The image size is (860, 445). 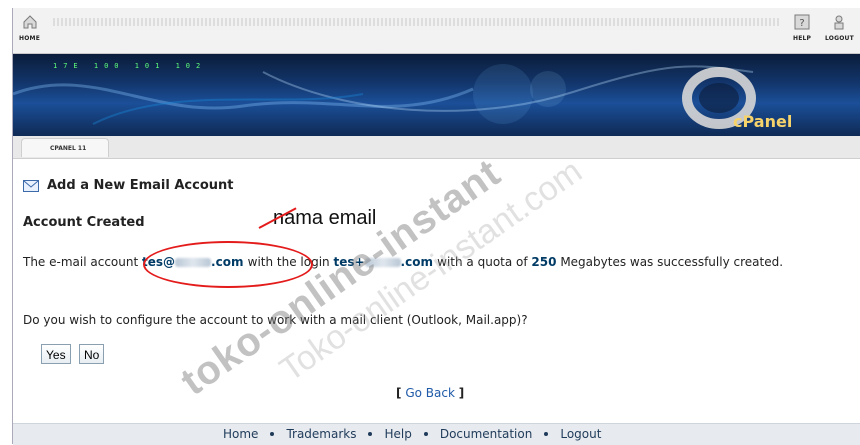 What do you see at coordinates (839, 22) in the screenshot?
I see `logout-icon` at bounding box center [839, 22].